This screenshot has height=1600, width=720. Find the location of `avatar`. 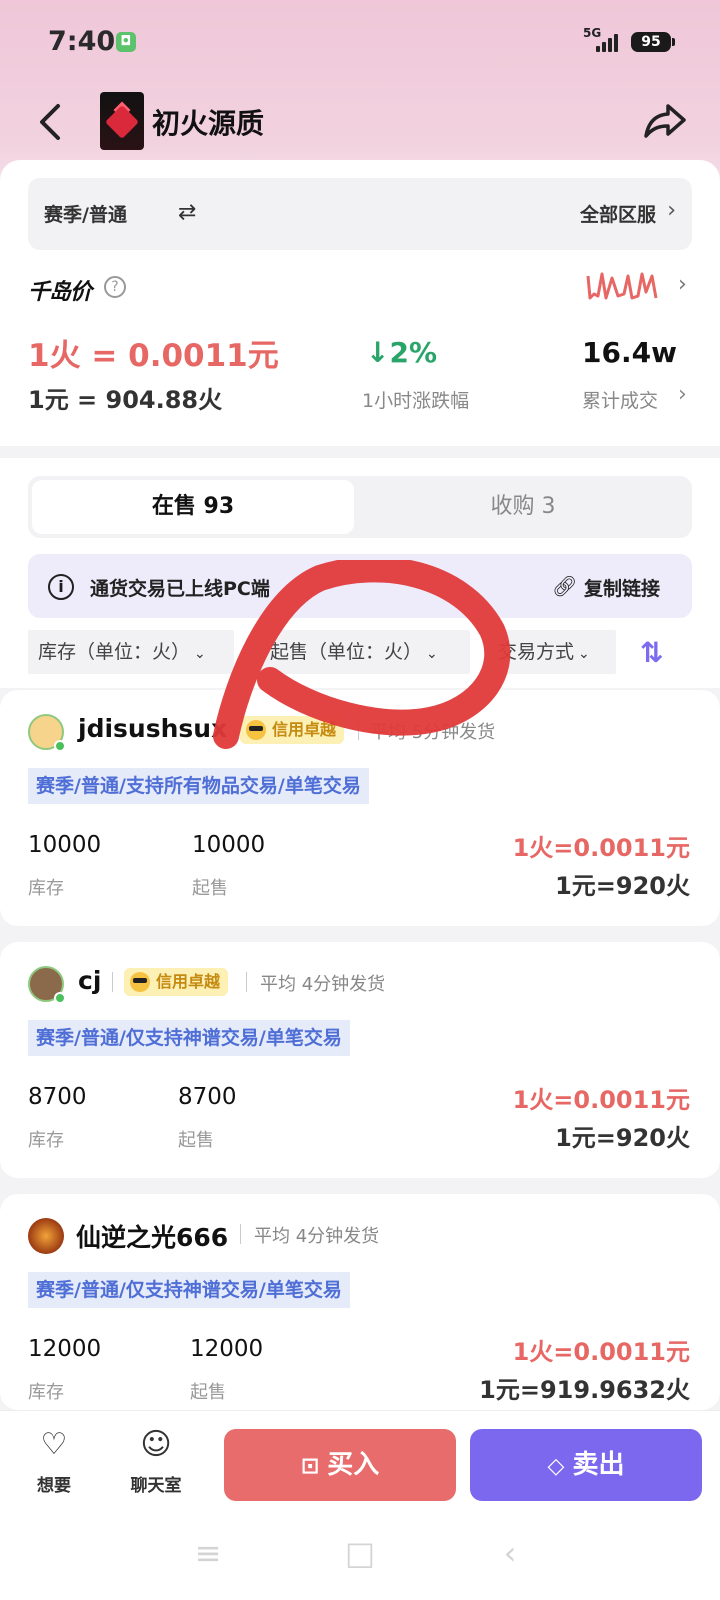

avatar is located at coordinates (46, 1236).